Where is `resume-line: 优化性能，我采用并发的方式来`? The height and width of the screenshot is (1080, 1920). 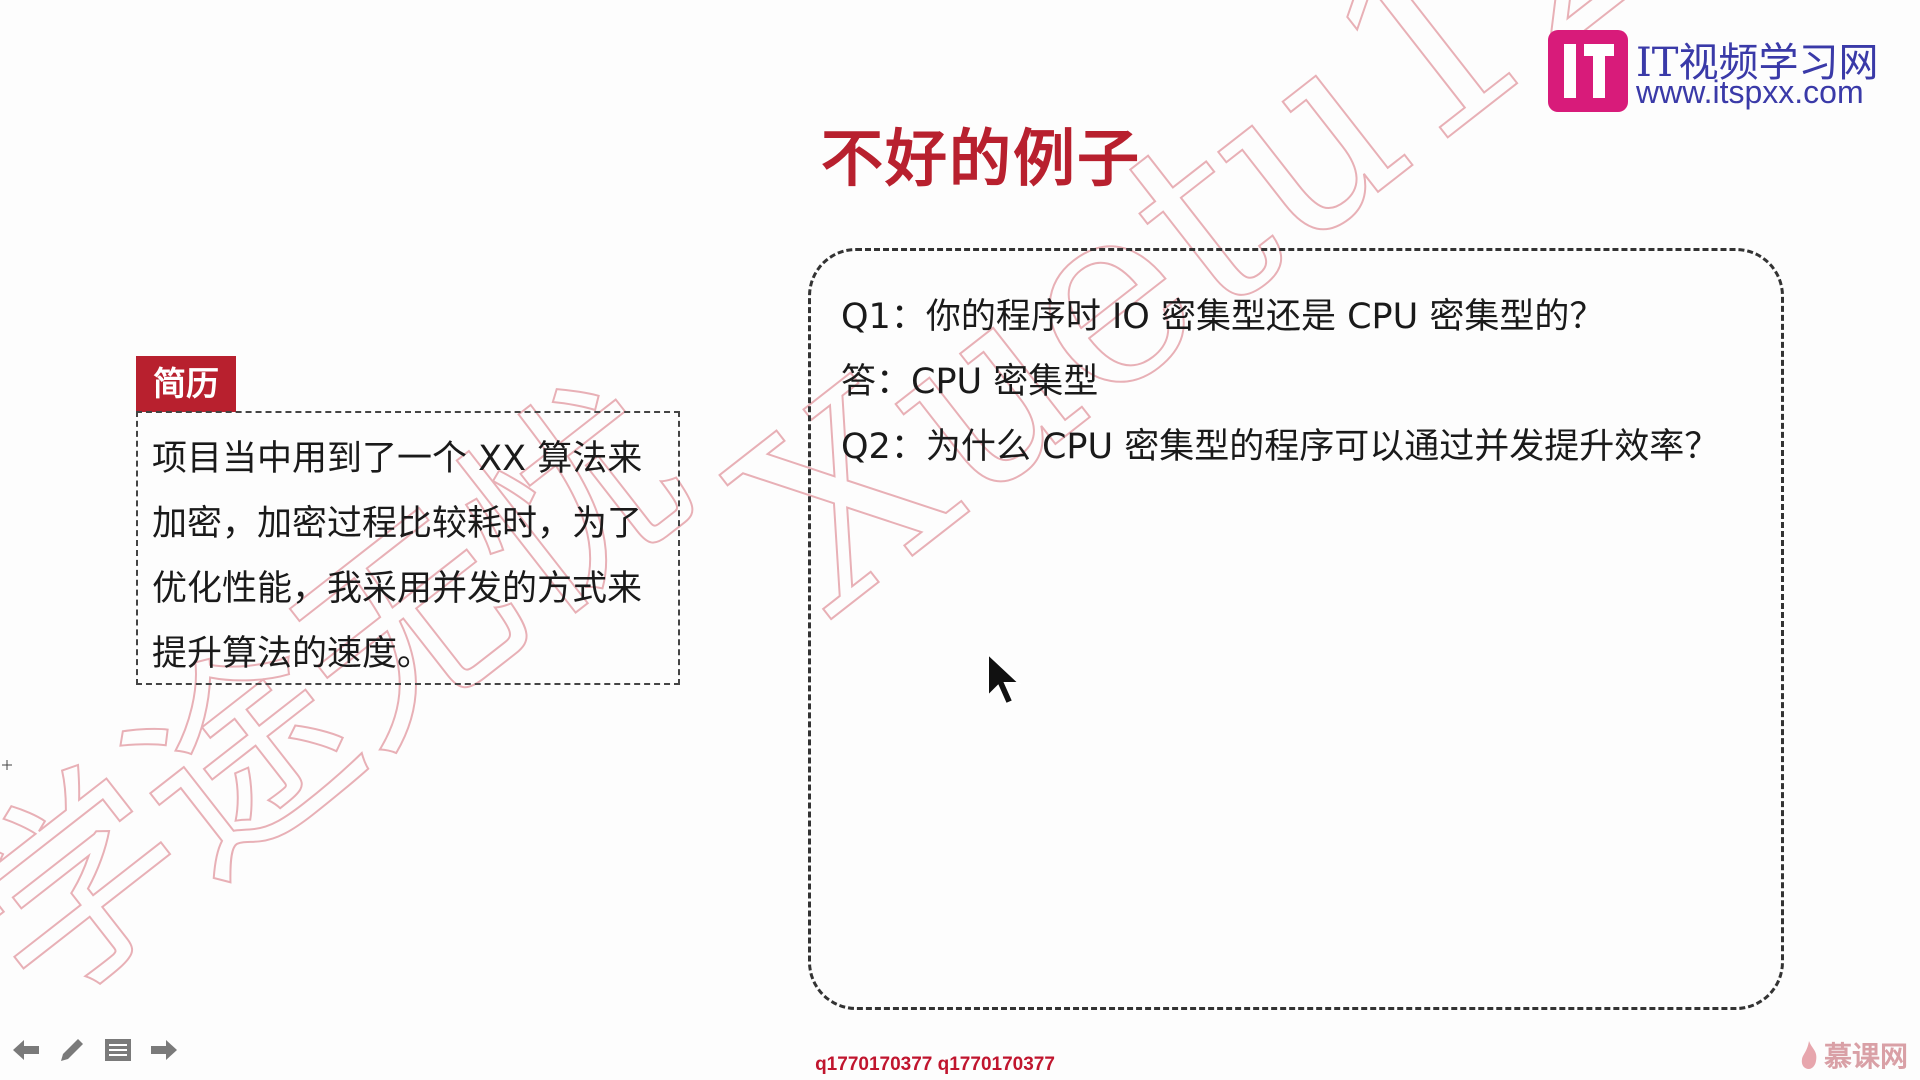
resume-line: 优化性能，我采用并发的方式来 is located at coordinates (397, 589).